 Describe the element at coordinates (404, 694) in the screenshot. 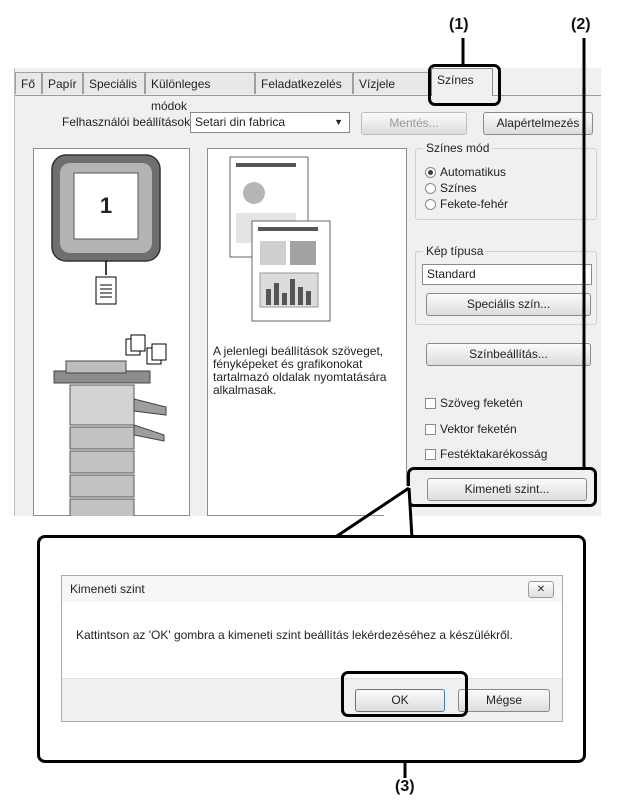

I see `highlight-ok-button` at that location.